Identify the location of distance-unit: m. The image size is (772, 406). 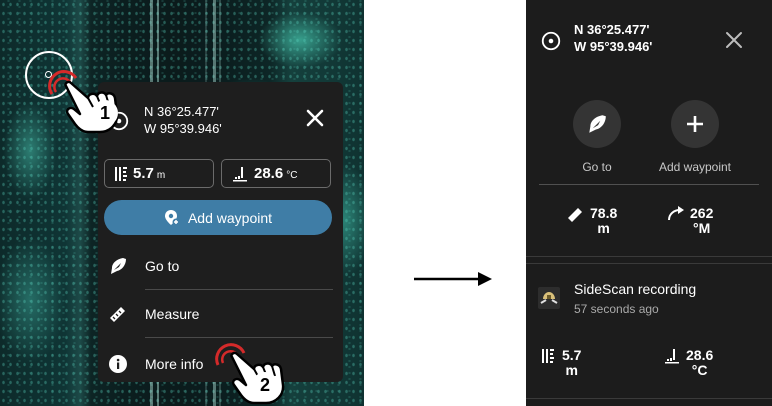
(603, 228).